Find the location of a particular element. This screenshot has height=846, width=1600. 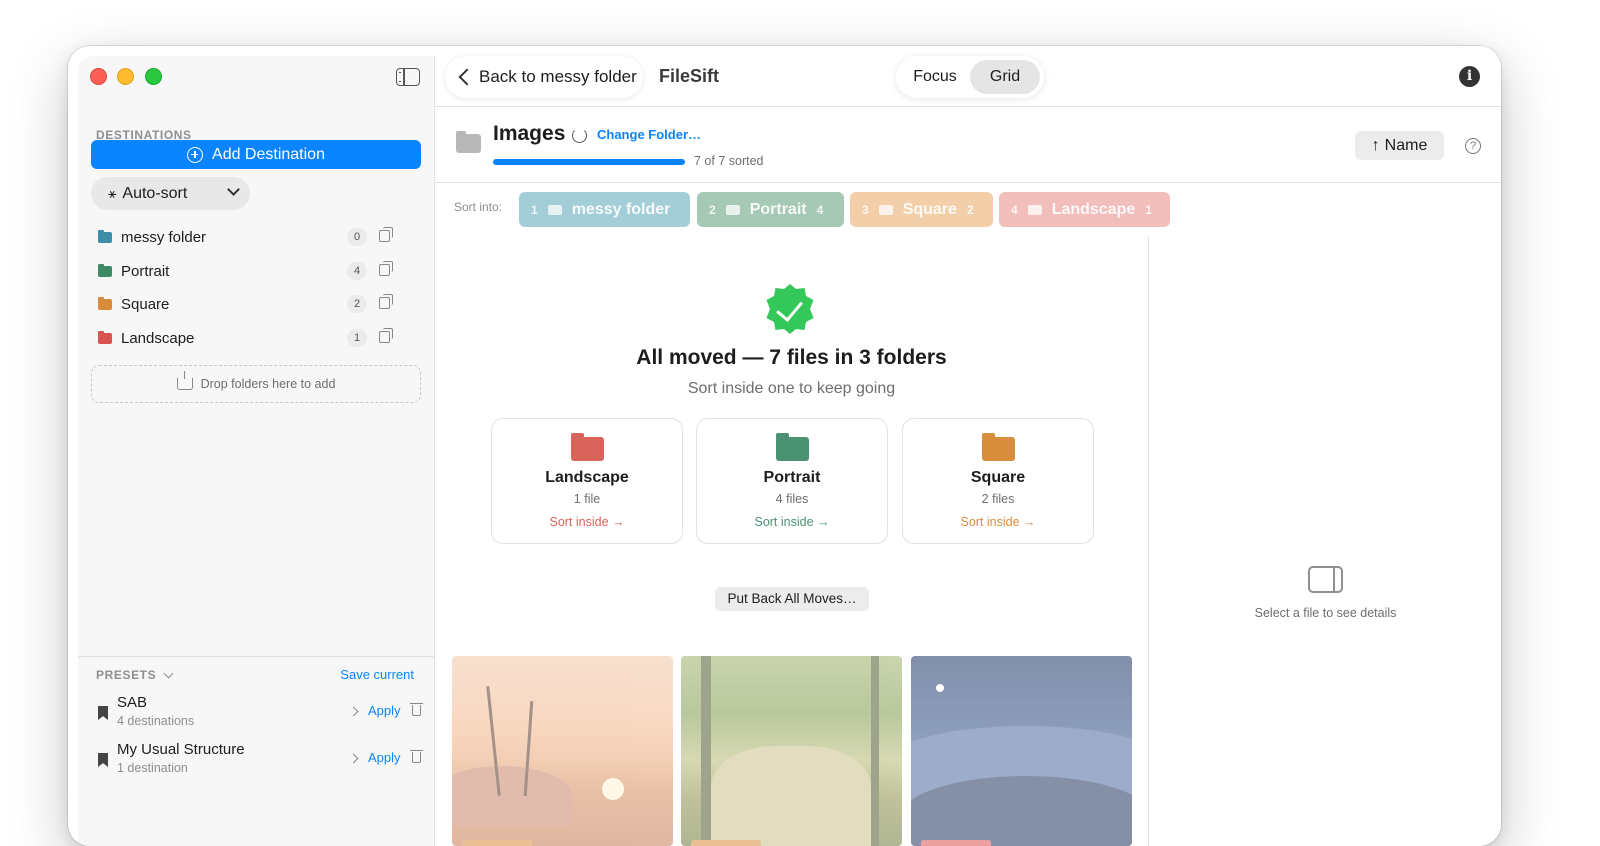

folder-card-landscape: Landscape 1 file Sort inside → is located at coordinates (587, 481).